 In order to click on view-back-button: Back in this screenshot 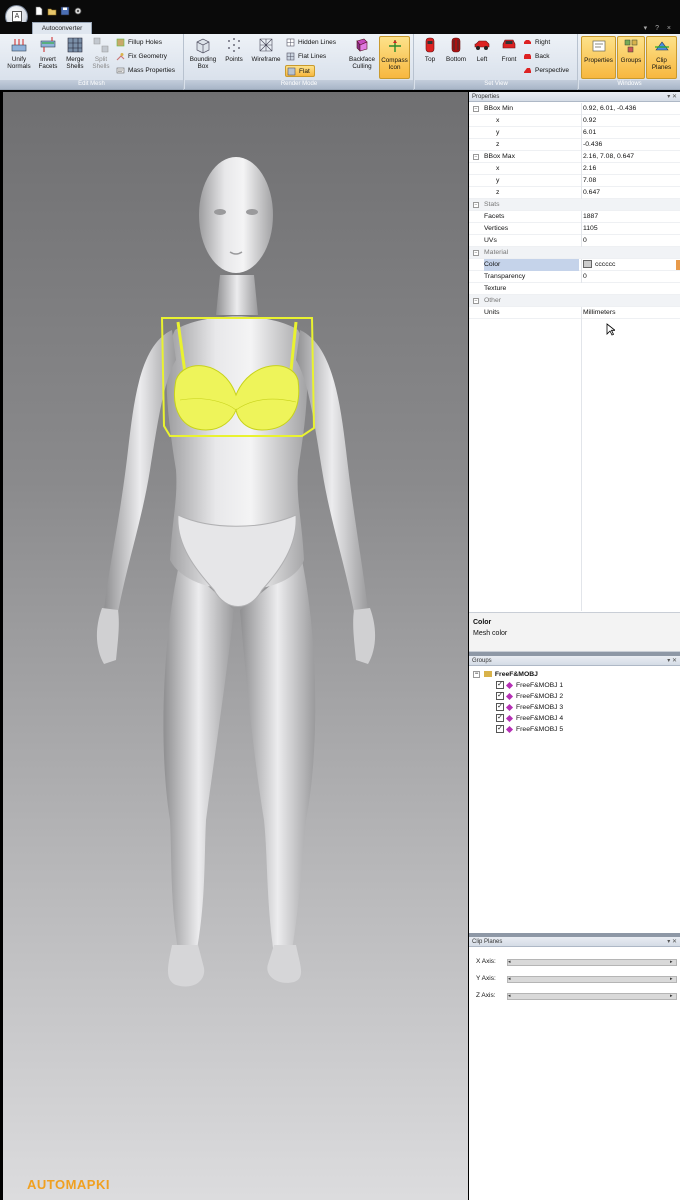, I will do `click(536, 57)`.